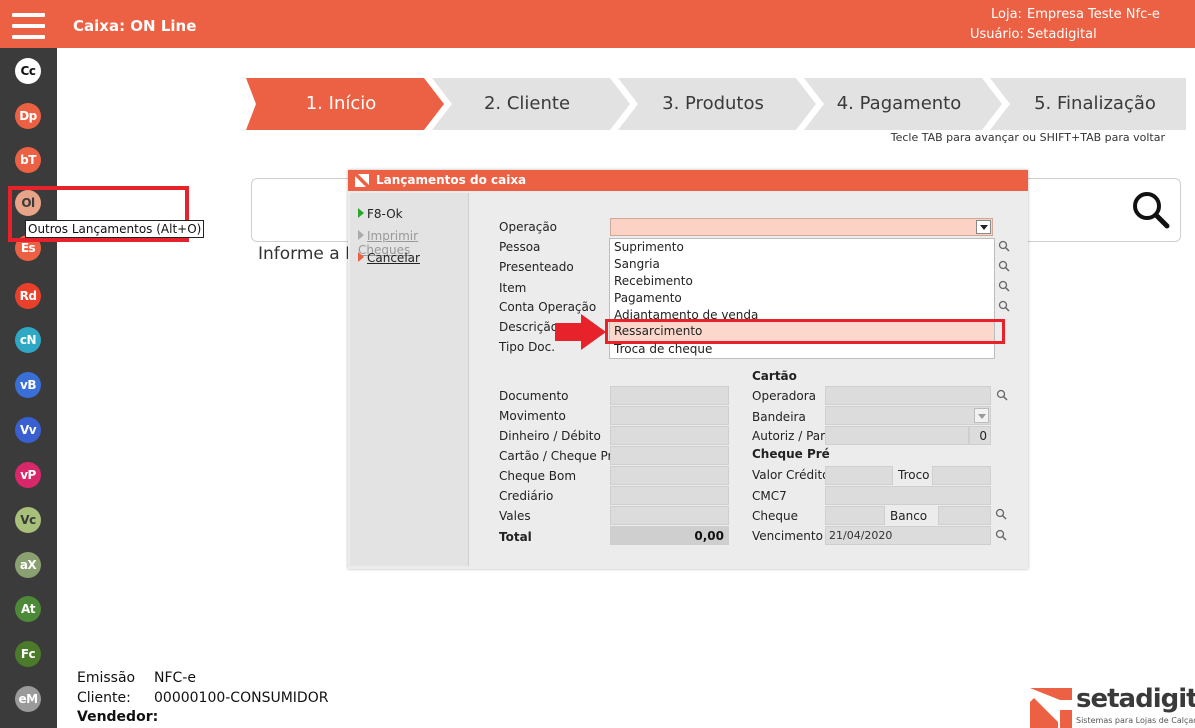  Describe the element at coordinates (802, 331) in the screenshot. I see `option-ressarcimento: Ressarcimento` at that location.